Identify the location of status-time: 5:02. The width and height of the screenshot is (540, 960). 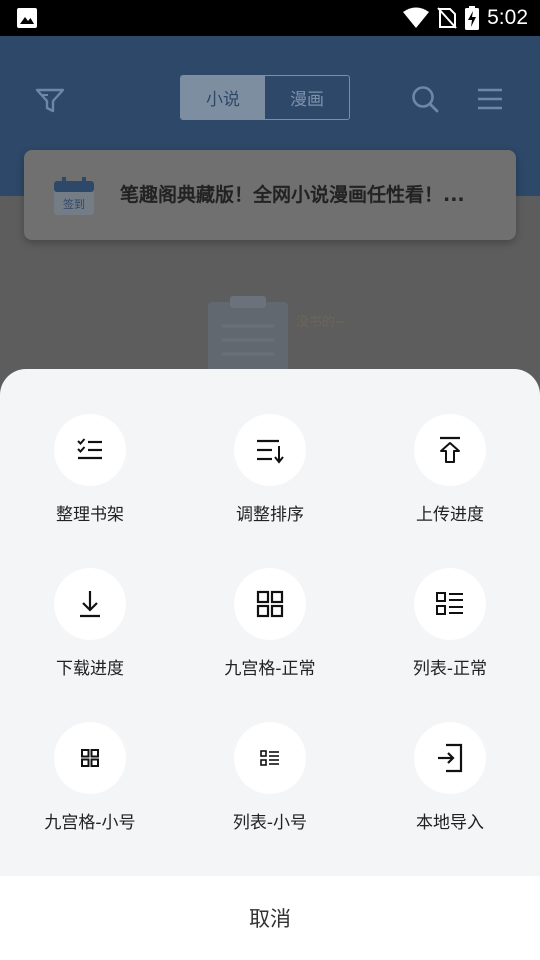
(507, 17).